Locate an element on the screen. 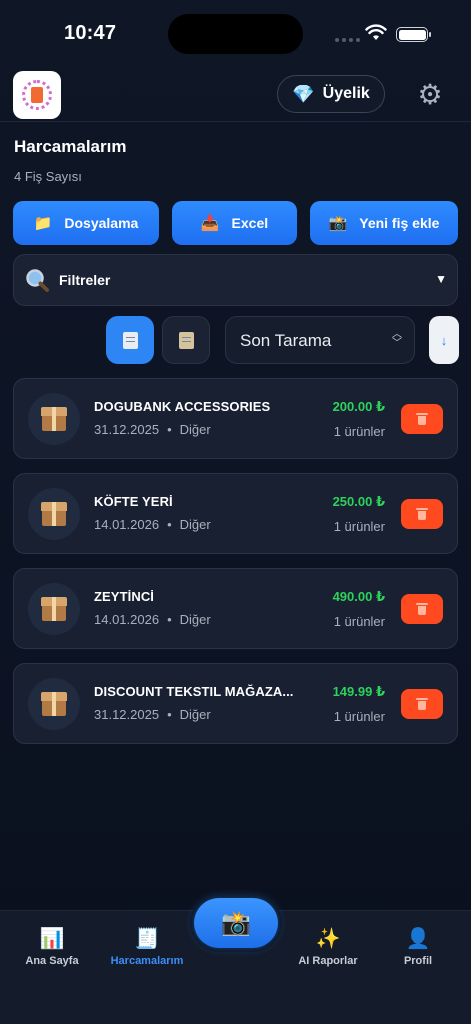 This screenshot has height=1024, width=471. tab-home: 📊 Ana Sayfa is located at coordinates (52, 947).